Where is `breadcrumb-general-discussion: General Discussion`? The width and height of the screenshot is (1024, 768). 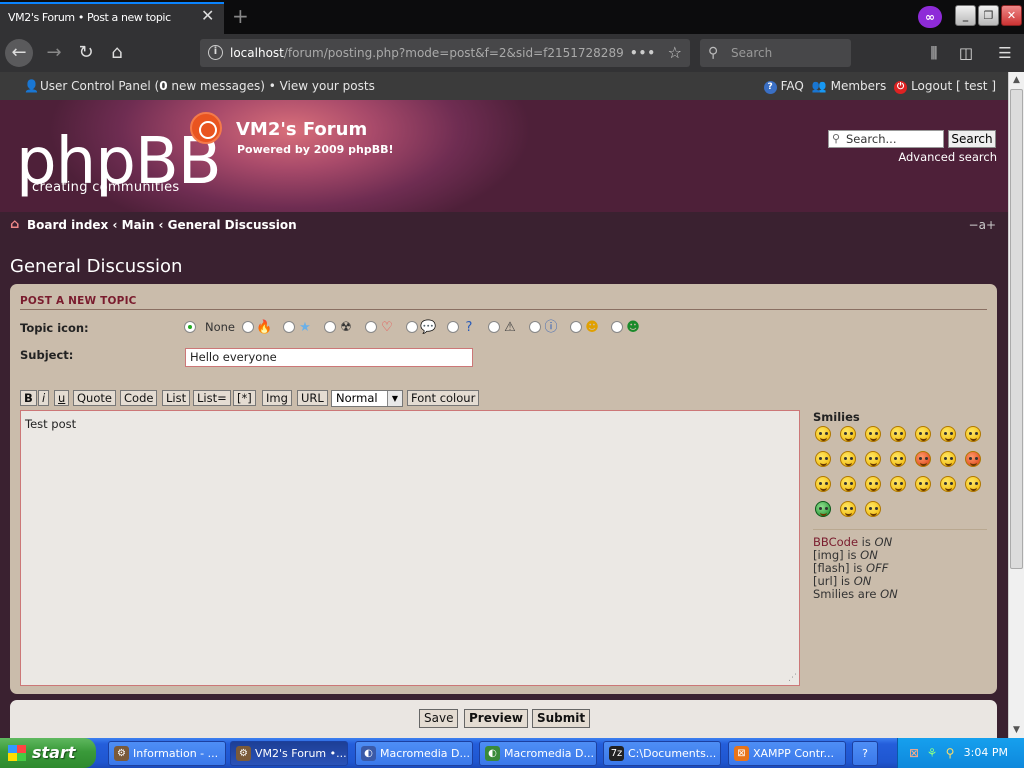
breadcrumb-general-discussion: General Discussion is located at coordinates (232, 225).